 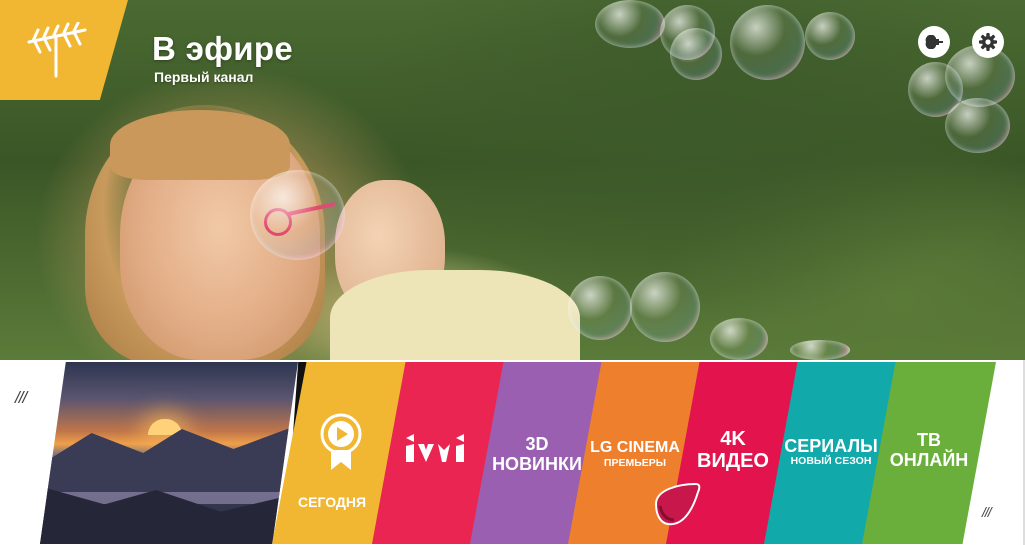 What do you see at coordinates (200, 145) in the screenshot?
I see `child-bangs` at bounding box center [200, 145].